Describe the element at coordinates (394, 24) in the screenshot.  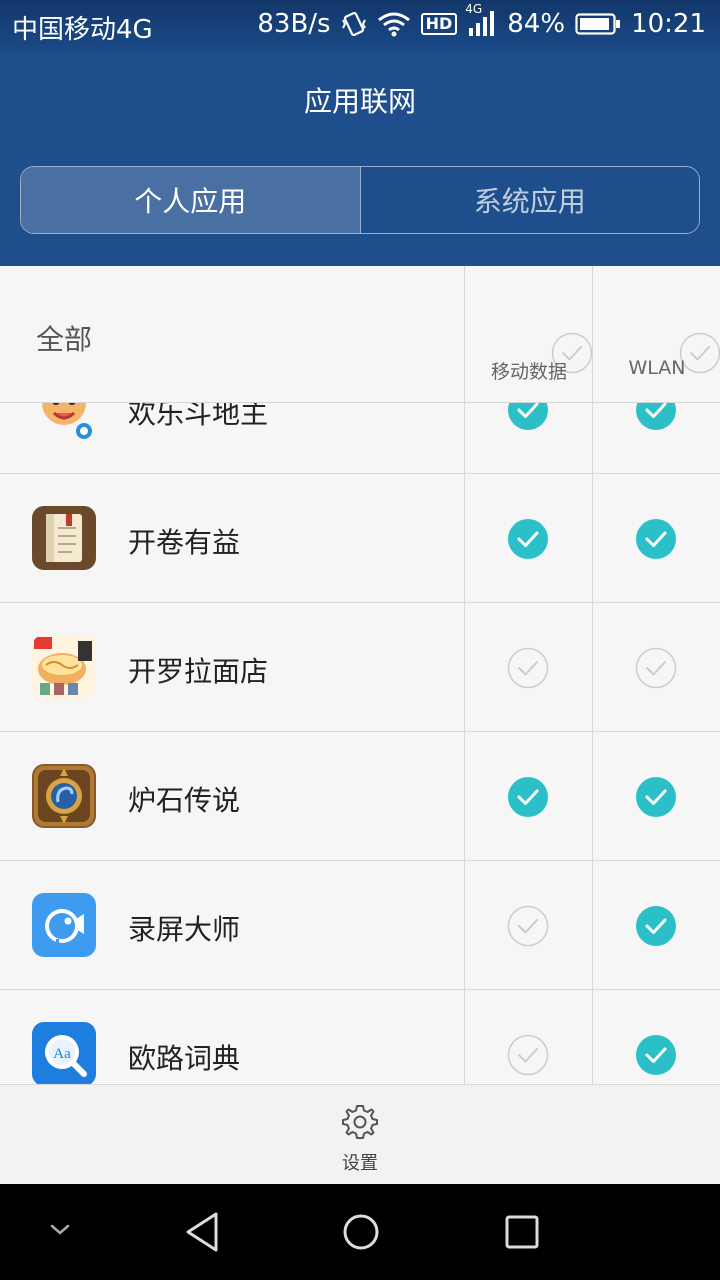
I see `wifi-icon` at that location.